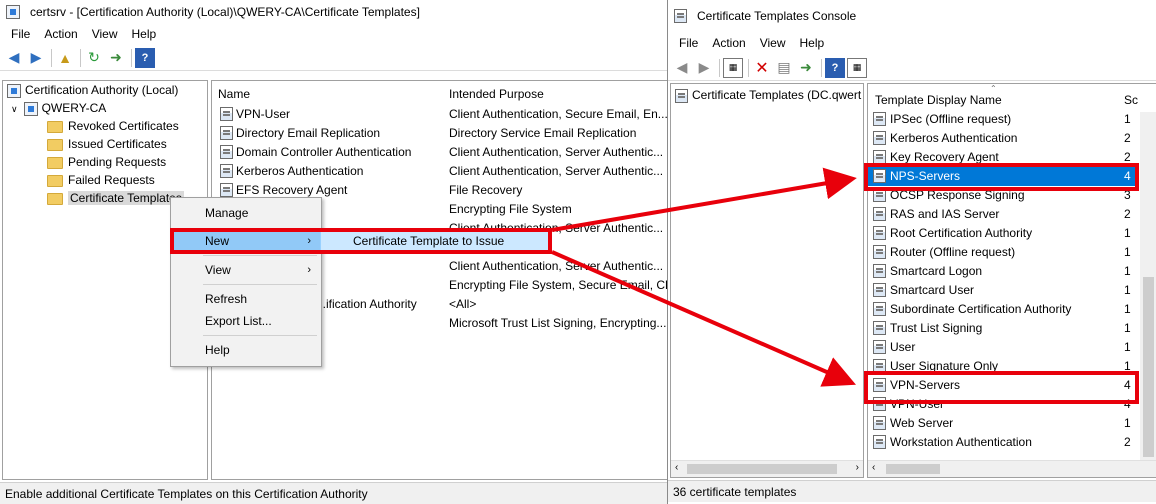 This screenshot has width=1156, height=504. I want to click on annotation-arrows, so click(704, 277).